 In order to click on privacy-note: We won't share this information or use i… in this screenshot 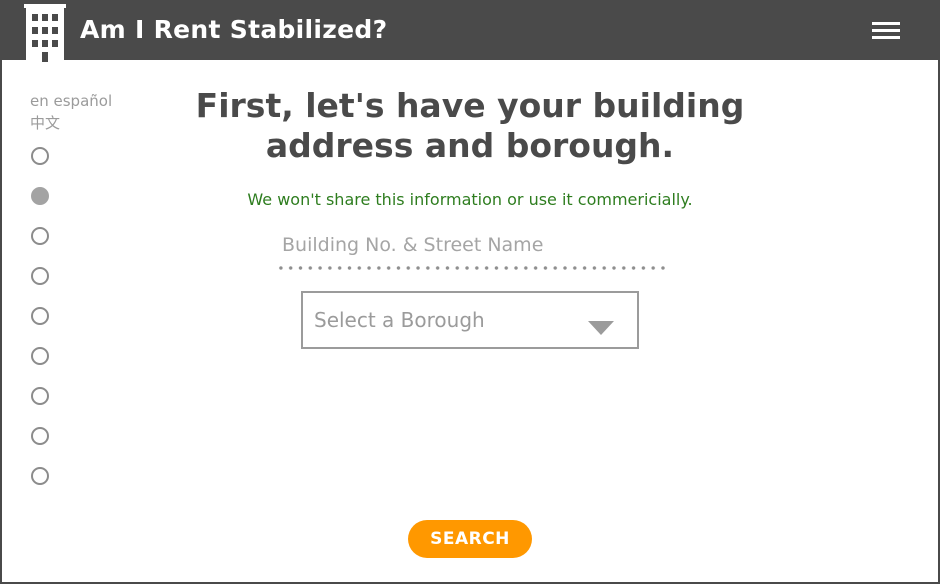, I will do `click(470, 199)`.